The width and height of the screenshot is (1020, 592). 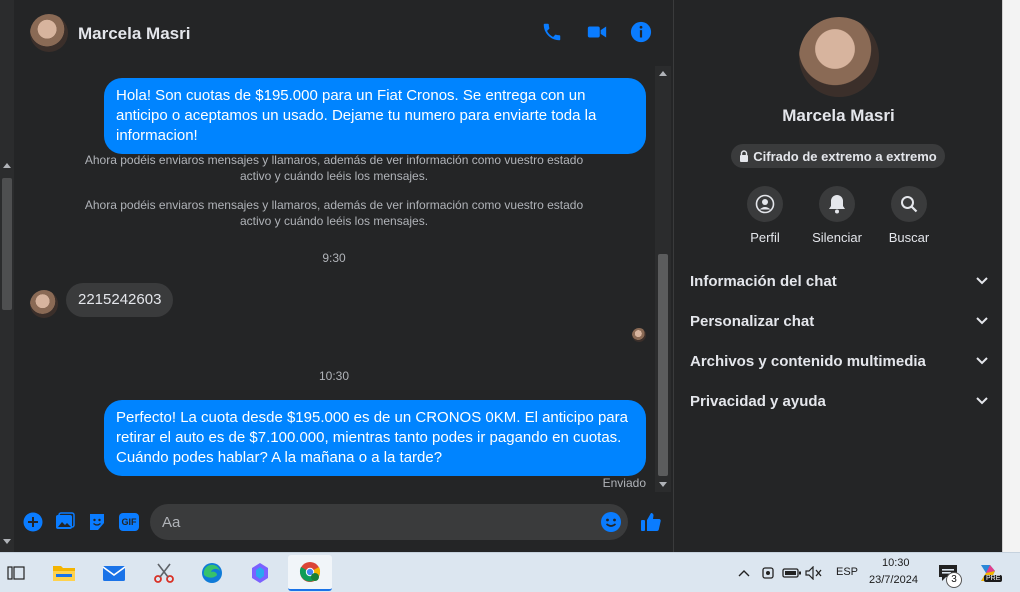 What do you see at coordinates (334, 258) in the screenshot?
I see `timestamp-separator: 9:30` at bounding box center [334, 258].